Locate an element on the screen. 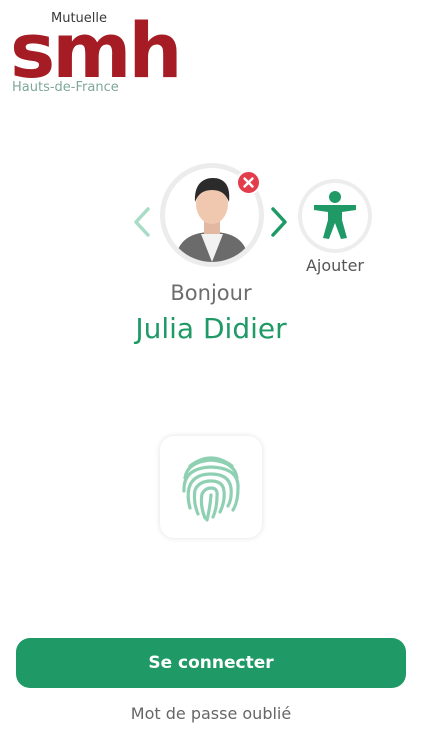  chevron-left-icon is located at coordinates (142, 222).